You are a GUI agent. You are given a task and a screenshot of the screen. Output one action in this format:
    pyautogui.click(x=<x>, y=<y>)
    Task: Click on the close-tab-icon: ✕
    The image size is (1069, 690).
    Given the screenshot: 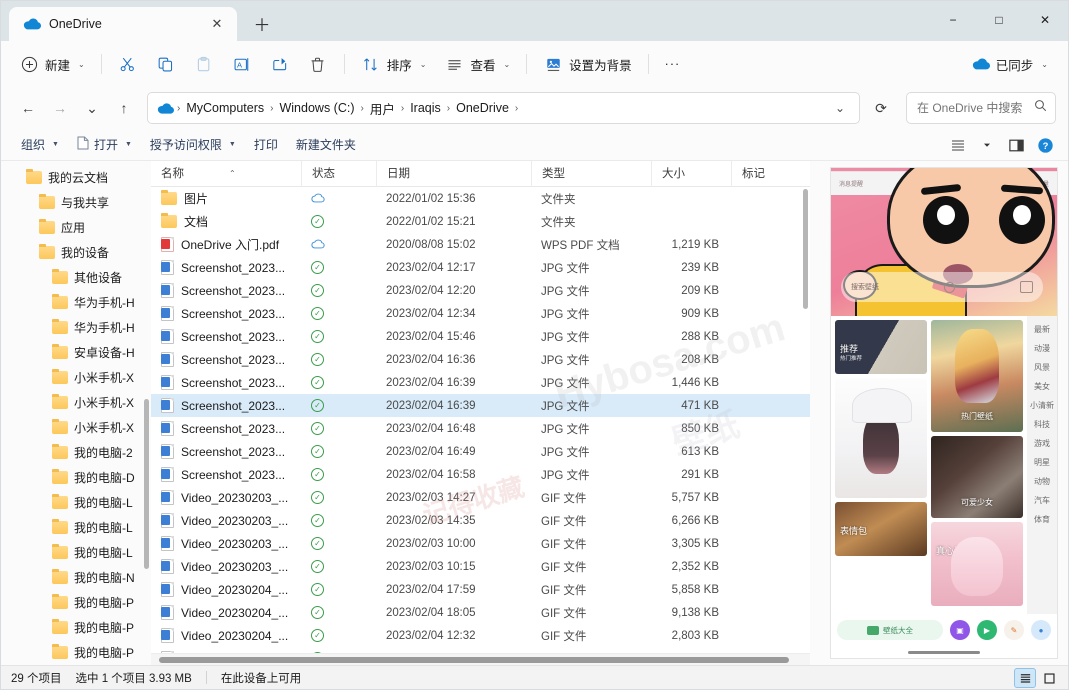 What is the action you would take?
    pyautogui.click(x=217, y=24)
    